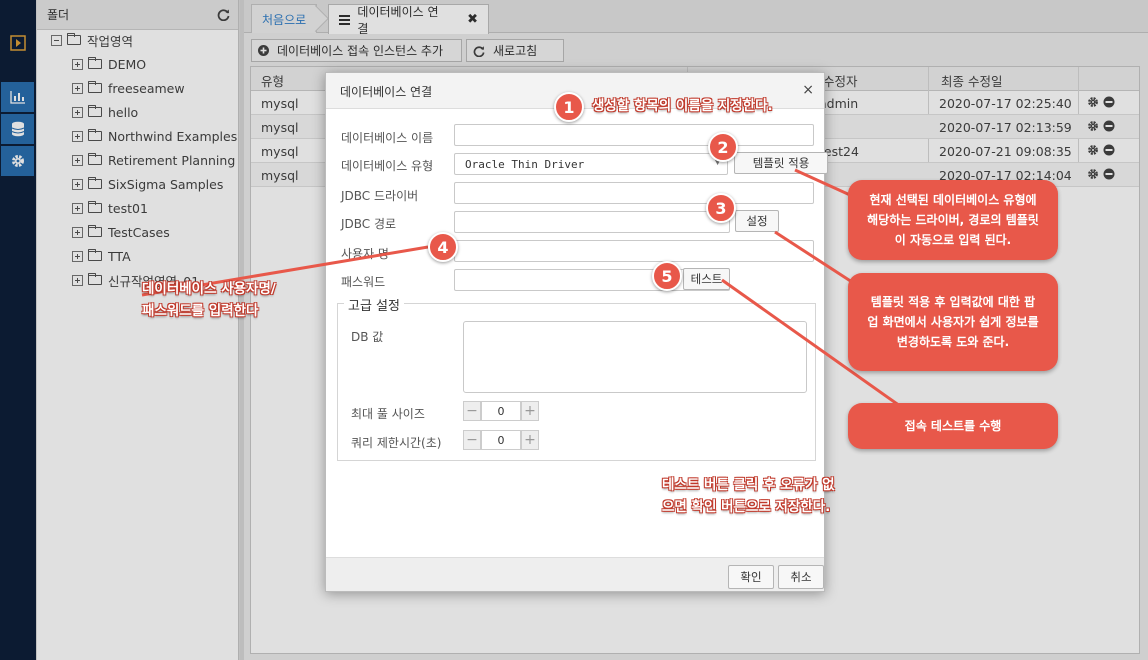 This screenshot has height=660, width=1148. What do you see at coordinates (953, 342) in the screenshot?
I see `callout-setting-line: 변경하도록 도와 준다.` at bounding box center [953, 342].